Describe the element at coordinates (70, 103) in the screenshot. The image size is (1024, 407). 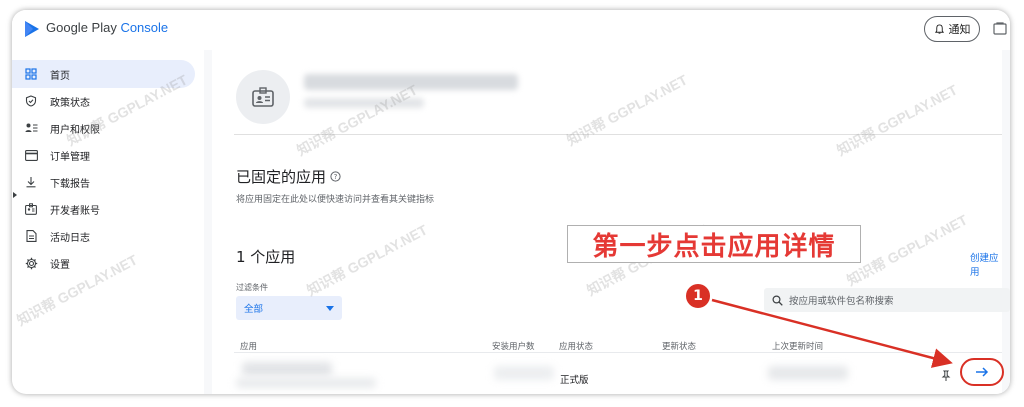
I see `sidebar-item-label: 政策状态` at that location.